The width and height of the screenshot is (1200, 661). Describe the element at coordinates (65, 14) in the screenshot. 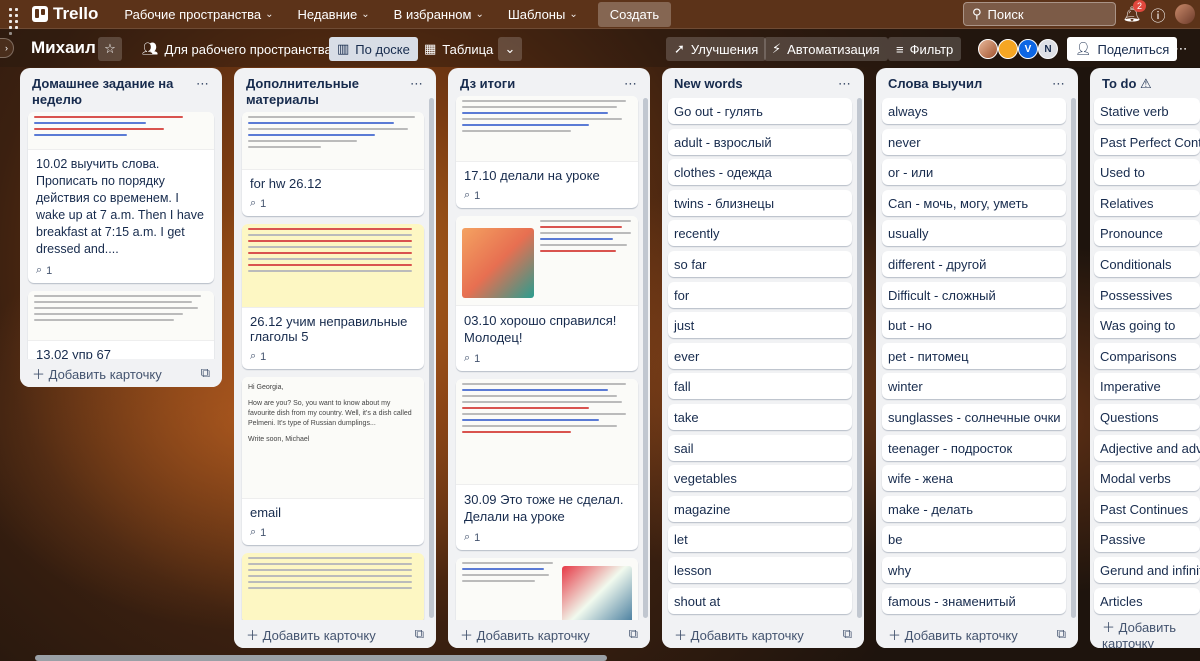

I see `trello-logo: Trello` at that location.